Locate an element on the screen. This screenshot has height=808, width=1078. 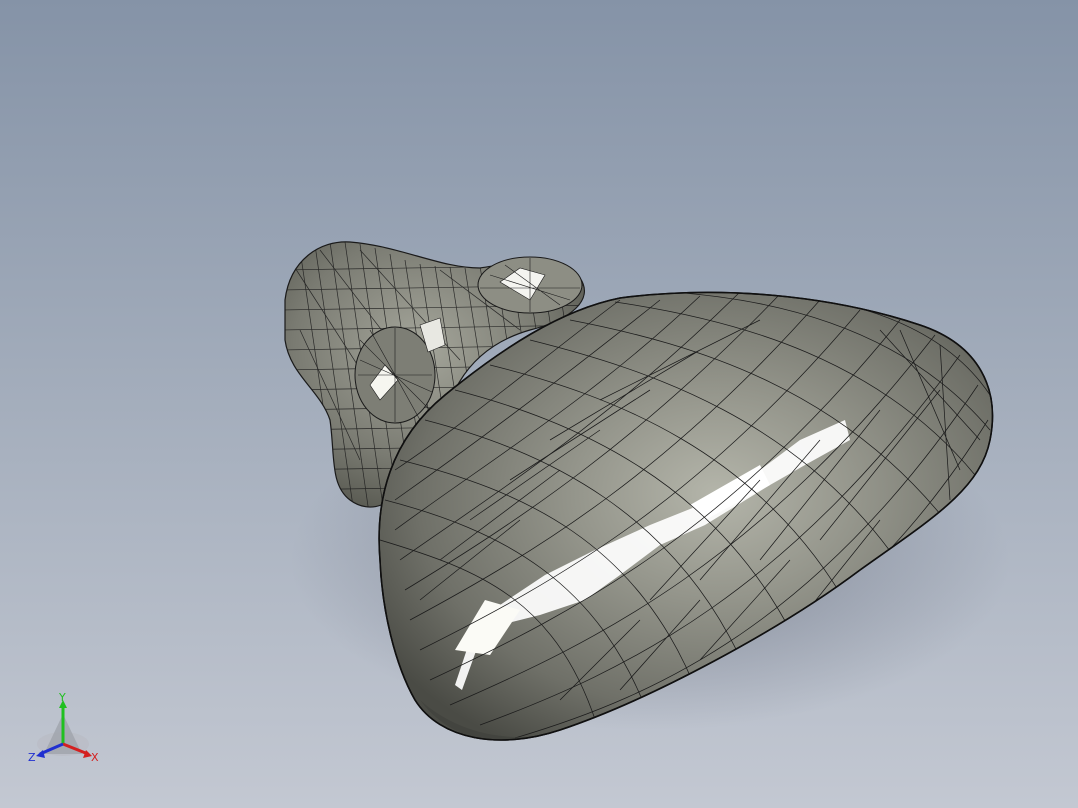
z-axis-label: Z is located at coordinates (32, 757).